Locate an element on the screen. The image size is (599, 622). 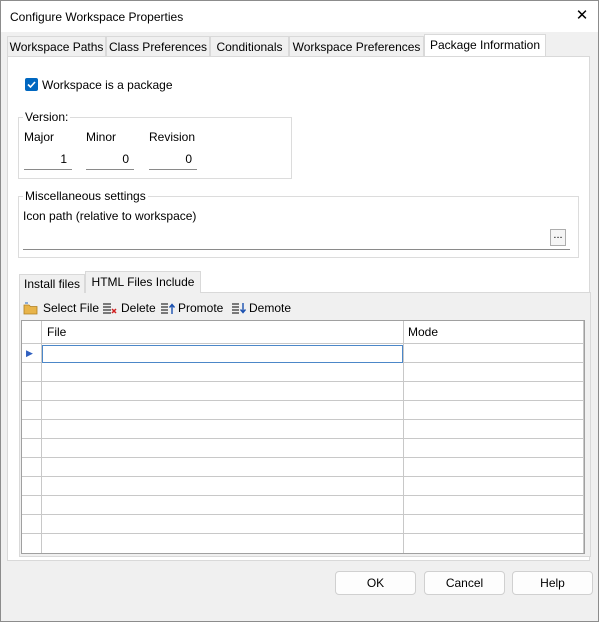
version-legend: Version: is located at coordinates (47, 117).